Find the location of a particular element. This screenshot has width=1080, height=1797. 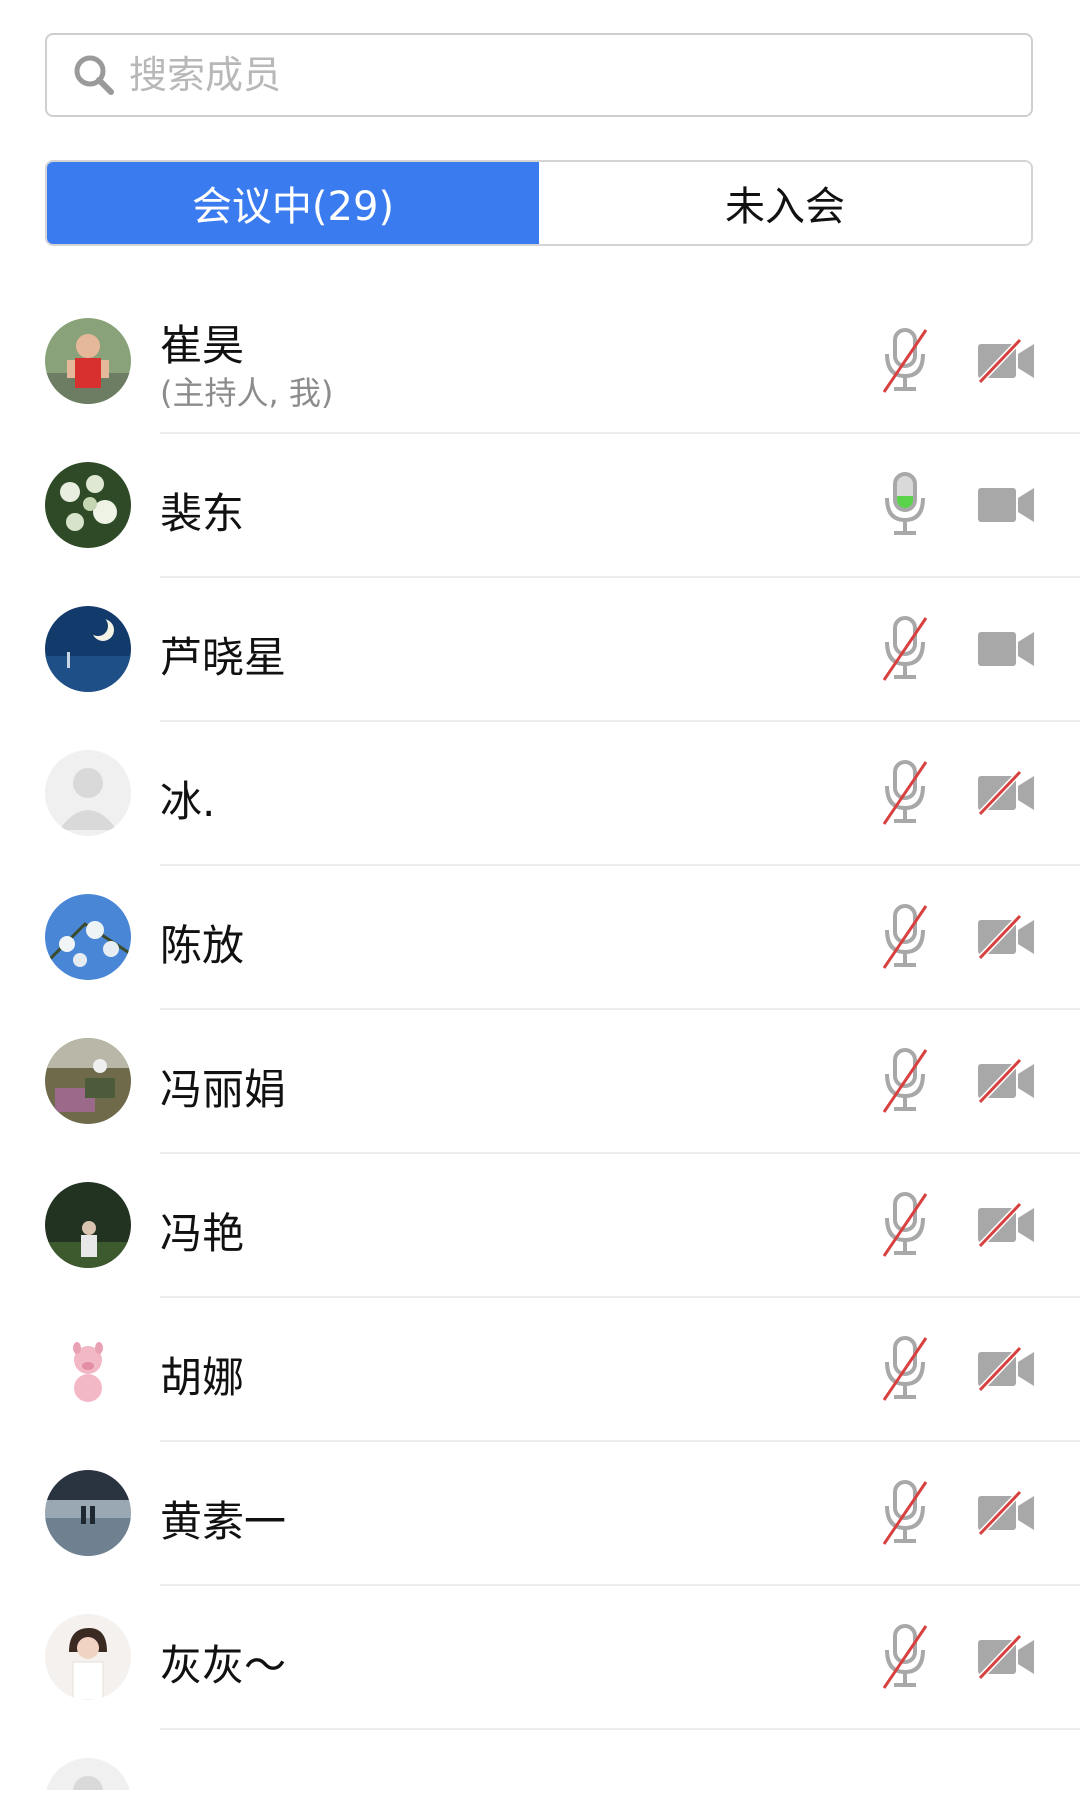

search-input is located at coordinates (529, 75).